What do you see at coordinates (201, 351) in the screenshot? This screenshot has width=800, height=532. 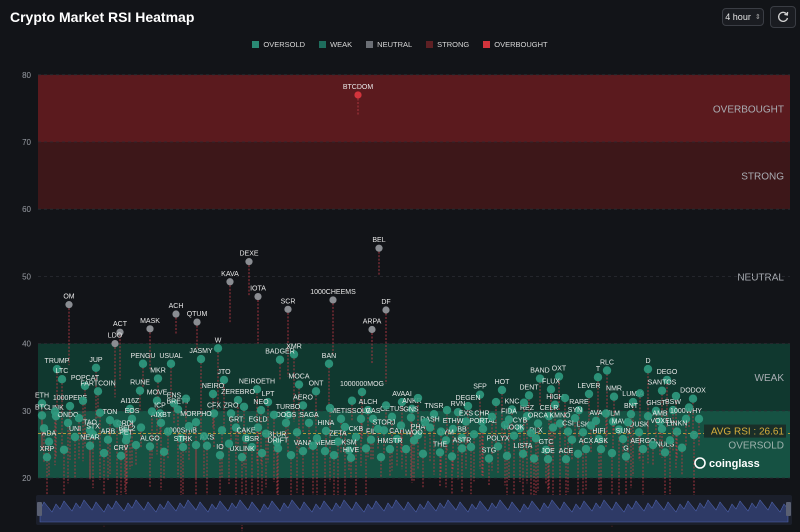 I see `coin-label: JASMY` at bounding box center [201, 351].